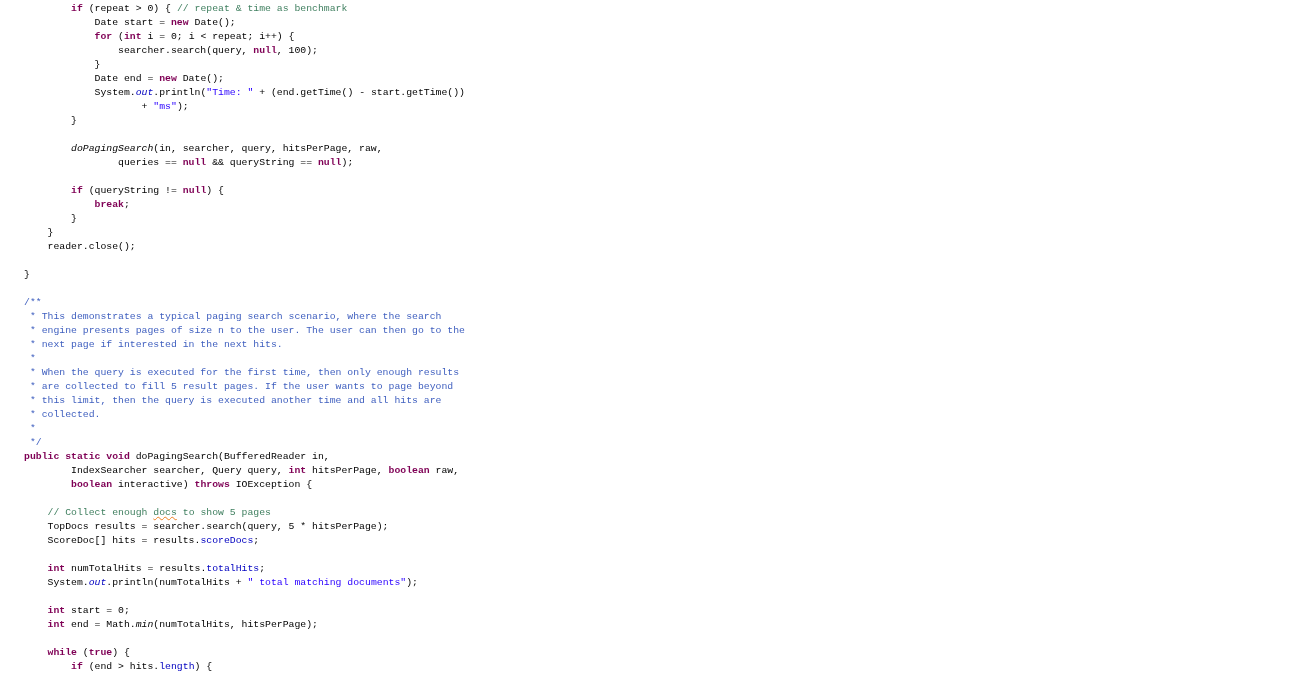 This screenshot has width=1289, height=678. Describe the element at coordinates (91, 246) in the screenshot. I see `code-line: reader.close();` at that location.